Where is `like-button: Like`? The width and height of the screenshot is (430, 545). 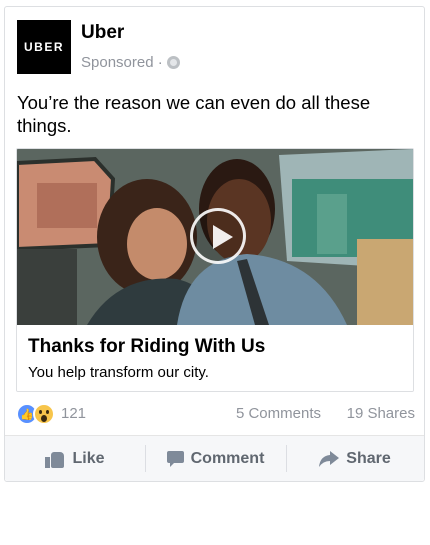
like-button: Like is located at coordinates (75, 458).